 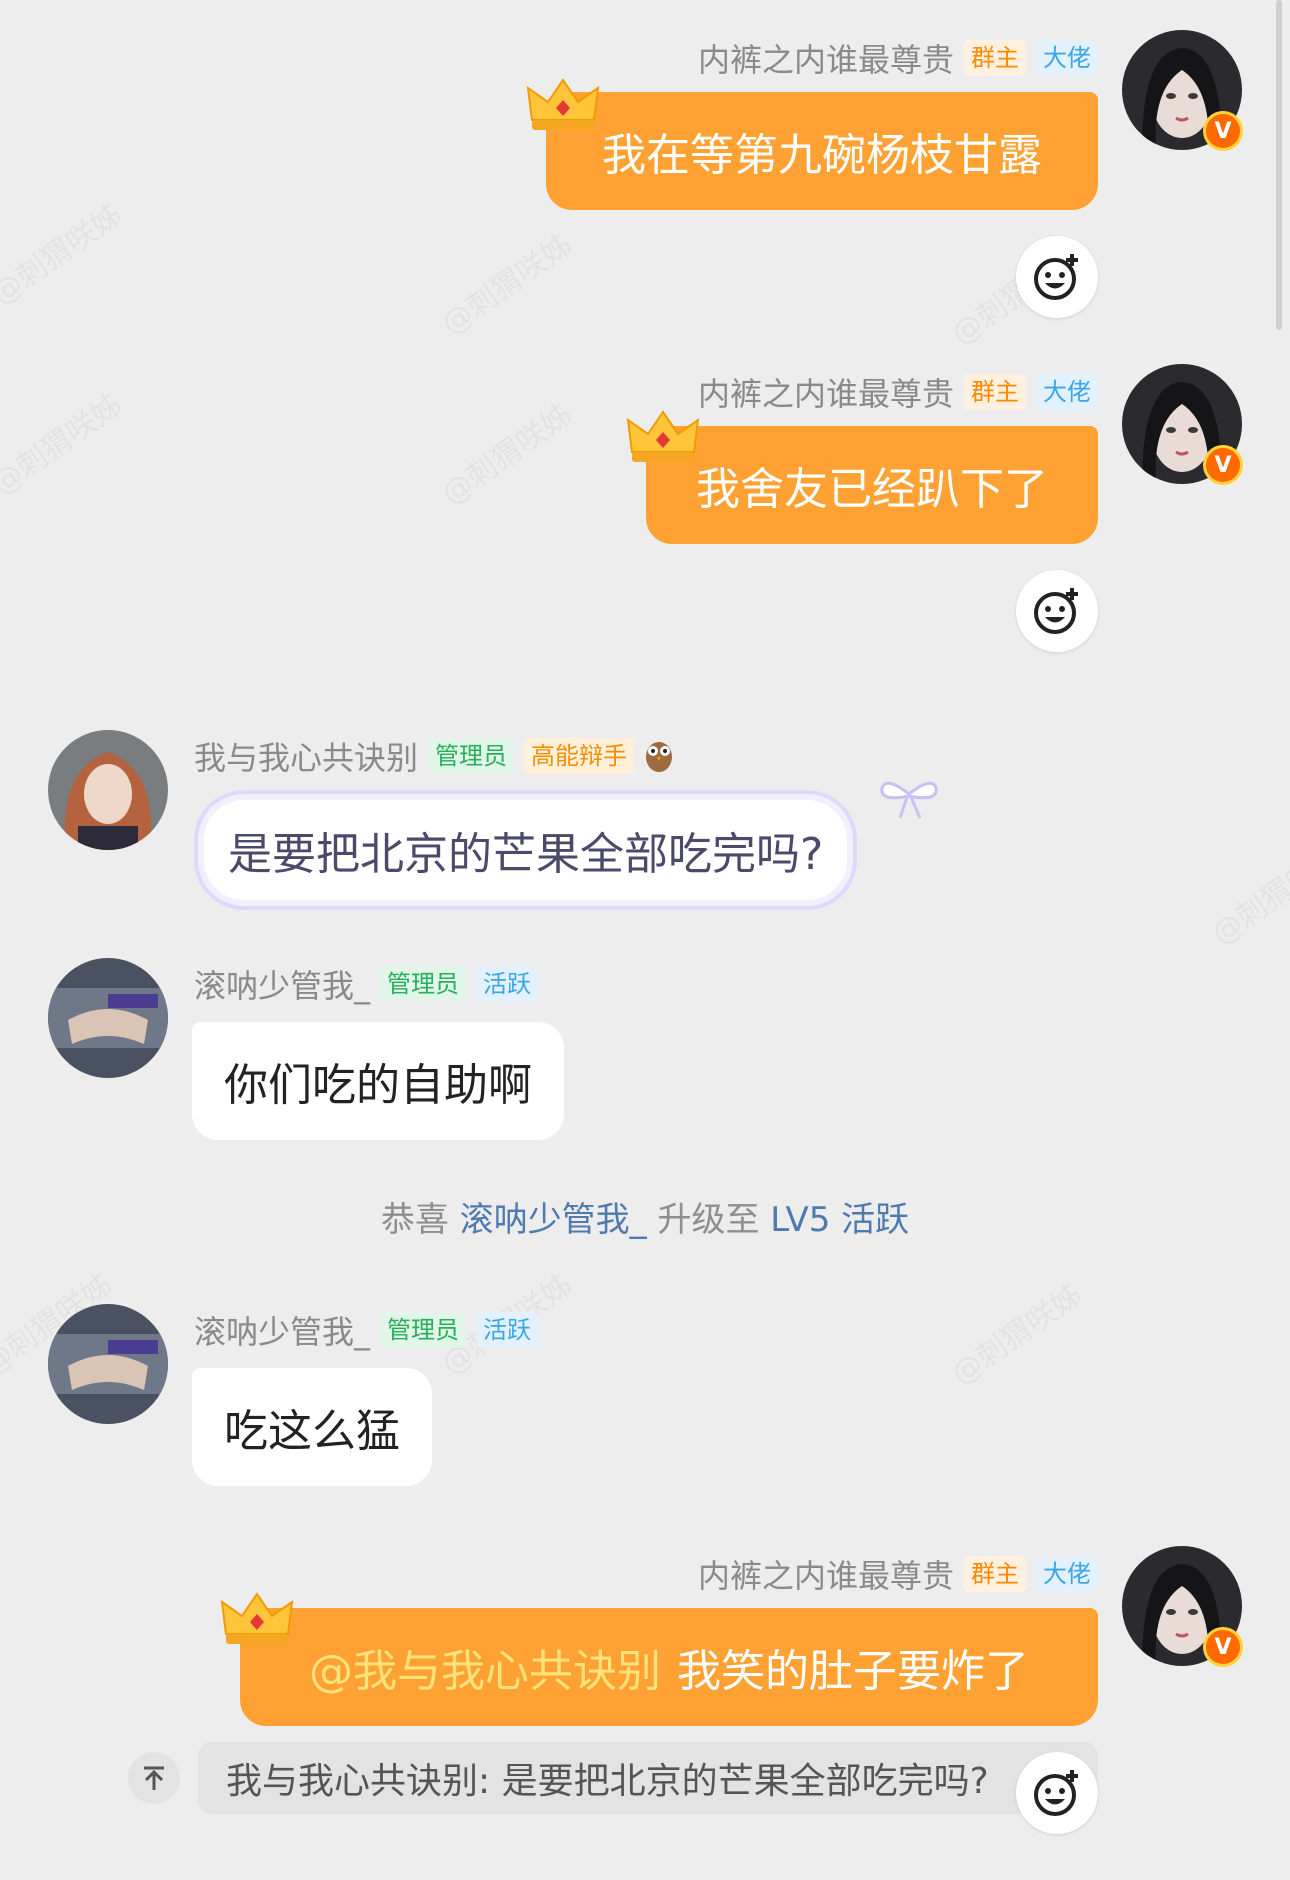 I want to click on message-bubble: 吃这么猛, so click(x=312, y=1427).